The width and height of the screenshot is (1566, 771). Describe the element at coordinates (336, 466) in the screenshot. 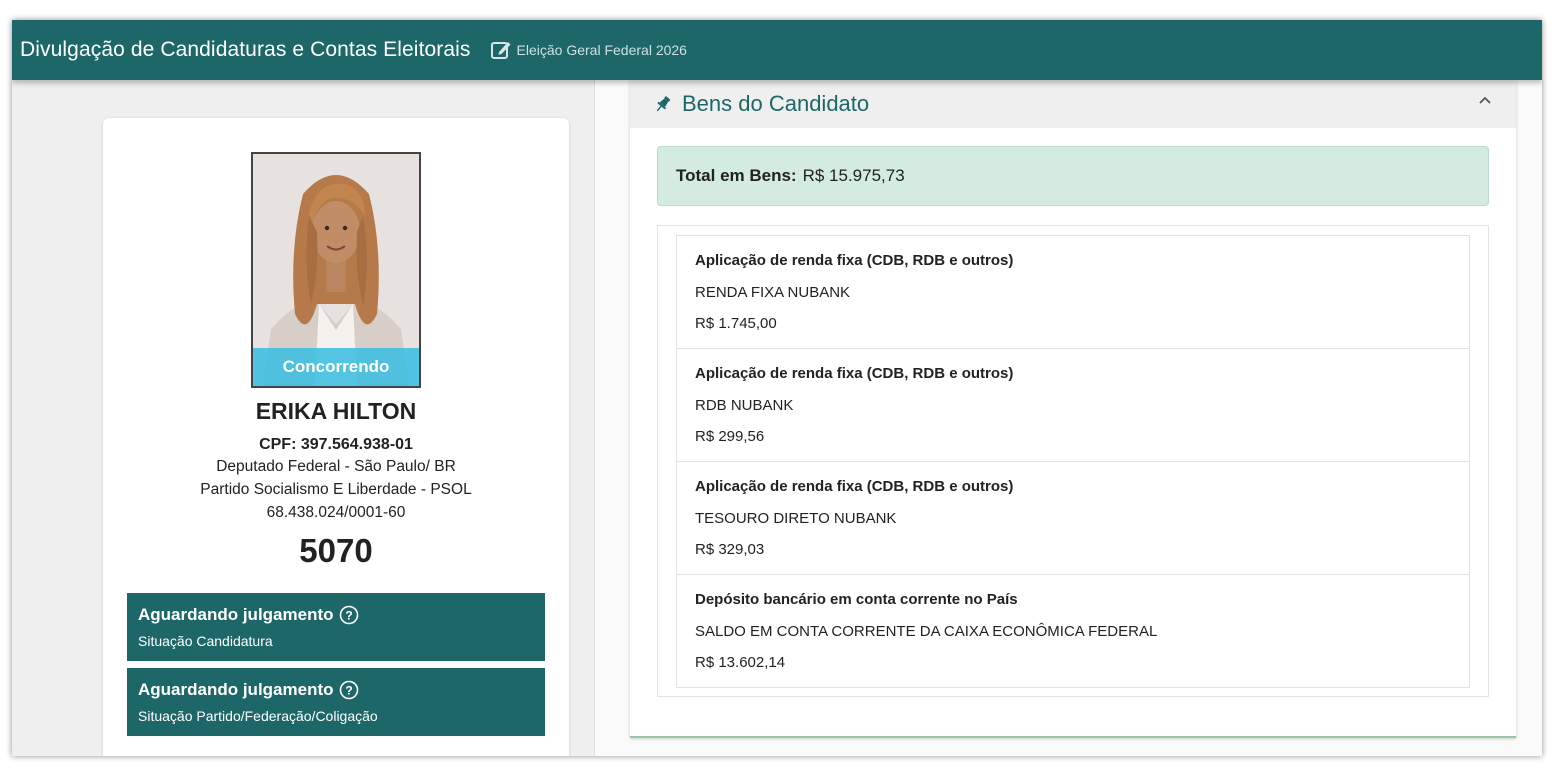

I see `candidate-office: Deputado Federal - São Paulo/ BR` at that location.